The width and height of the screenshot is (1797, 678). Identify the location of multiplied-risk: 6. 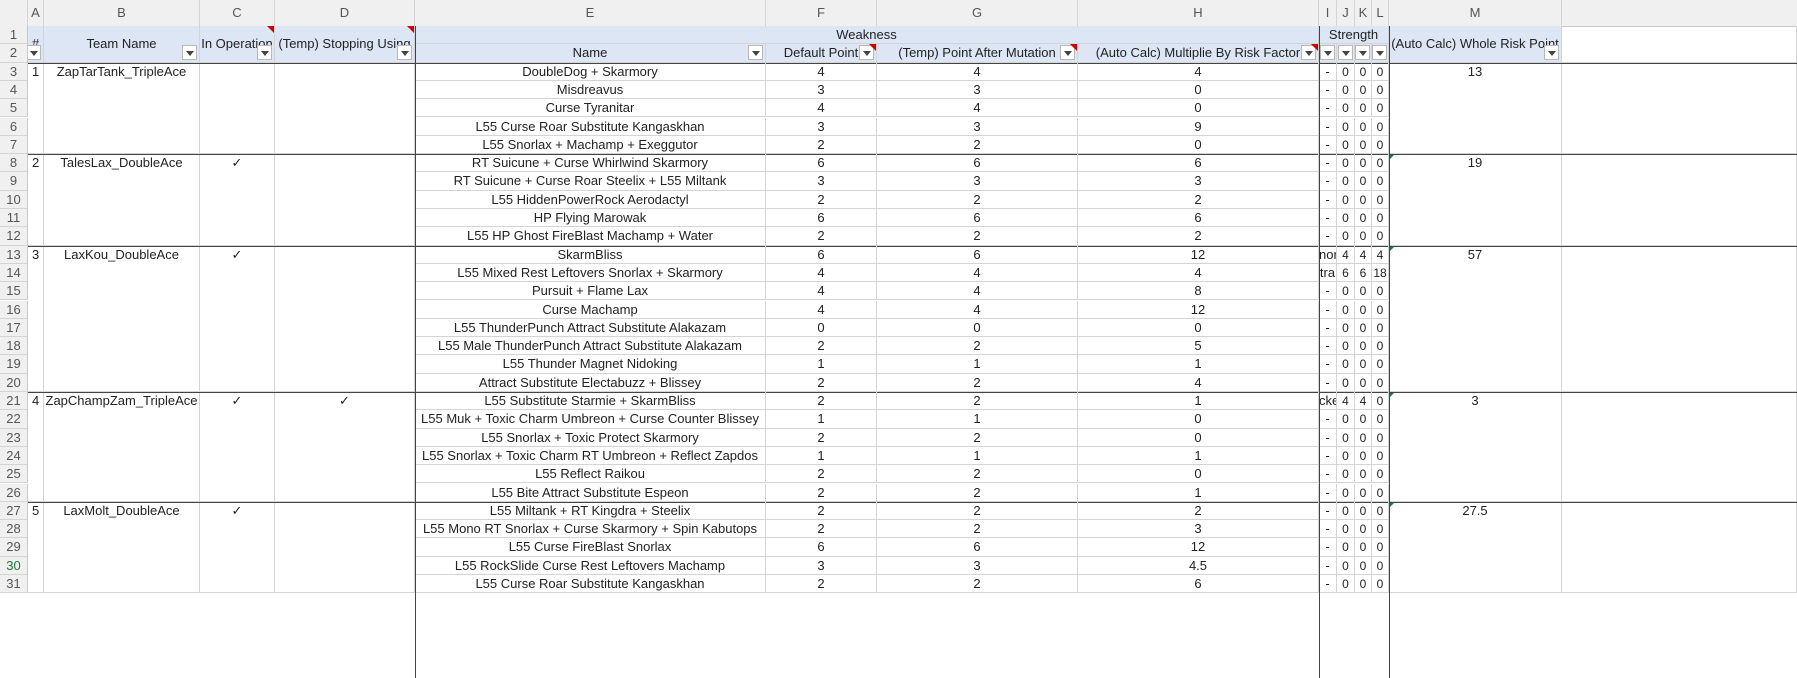
(1198, 584).